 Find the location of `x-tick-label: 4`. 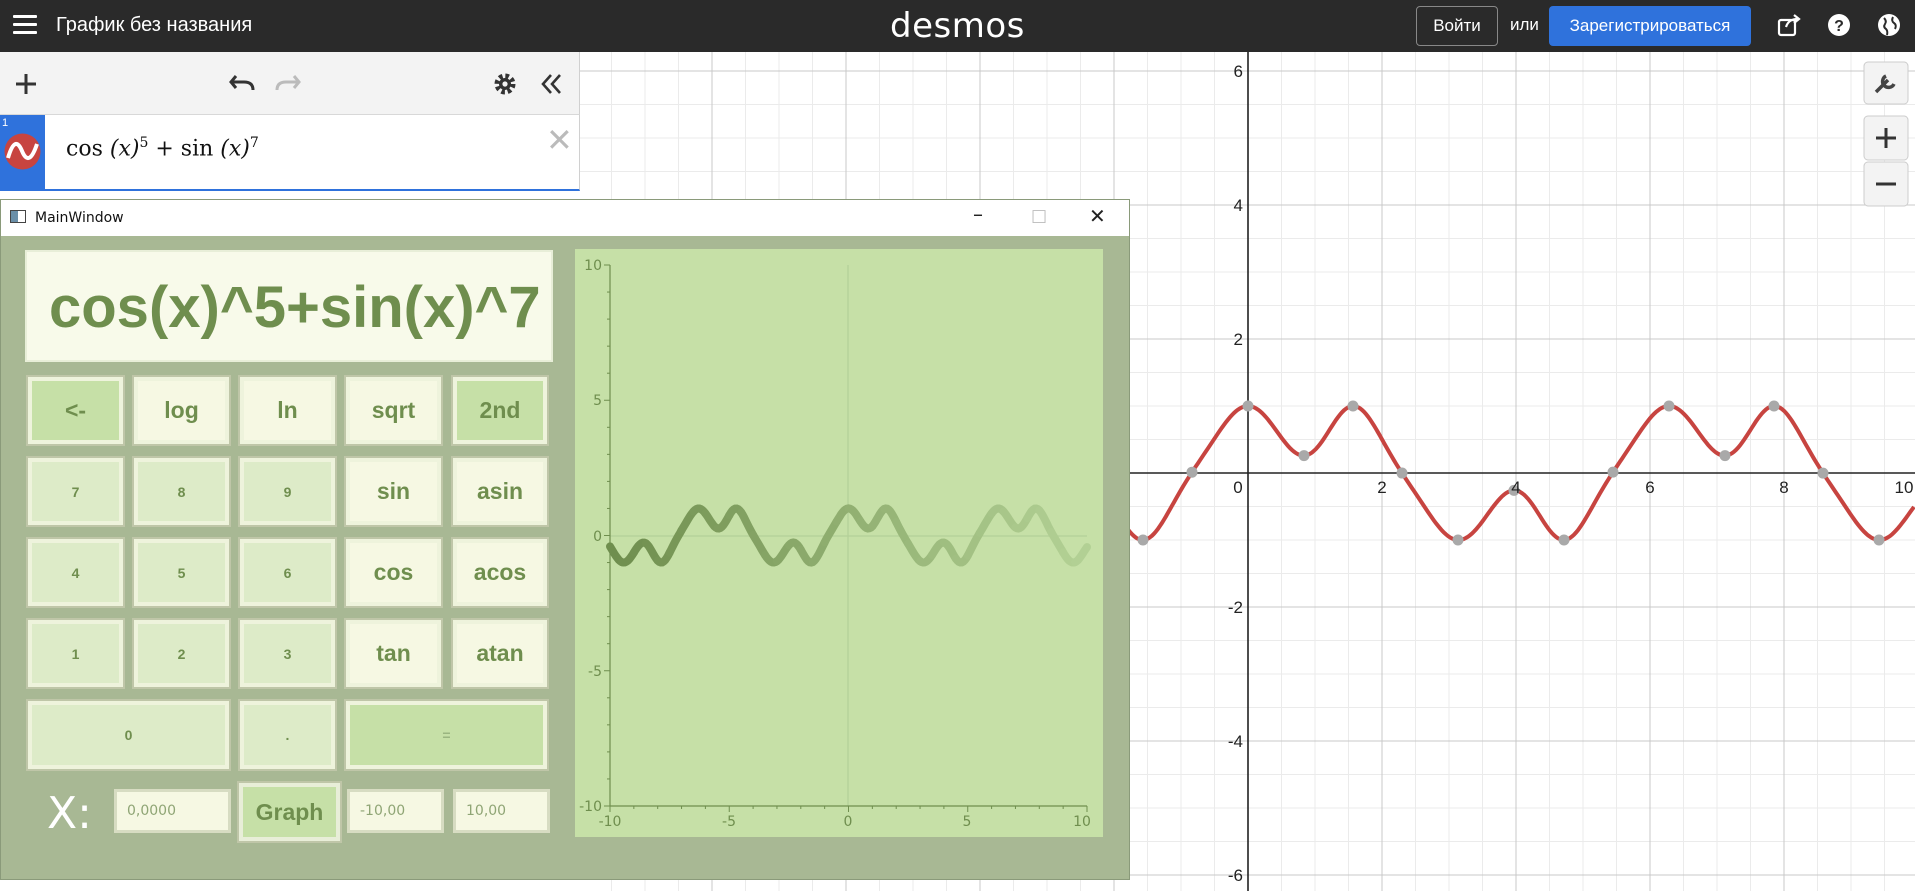

x-tick-label: 4 is located at coordinates (1515, 487).